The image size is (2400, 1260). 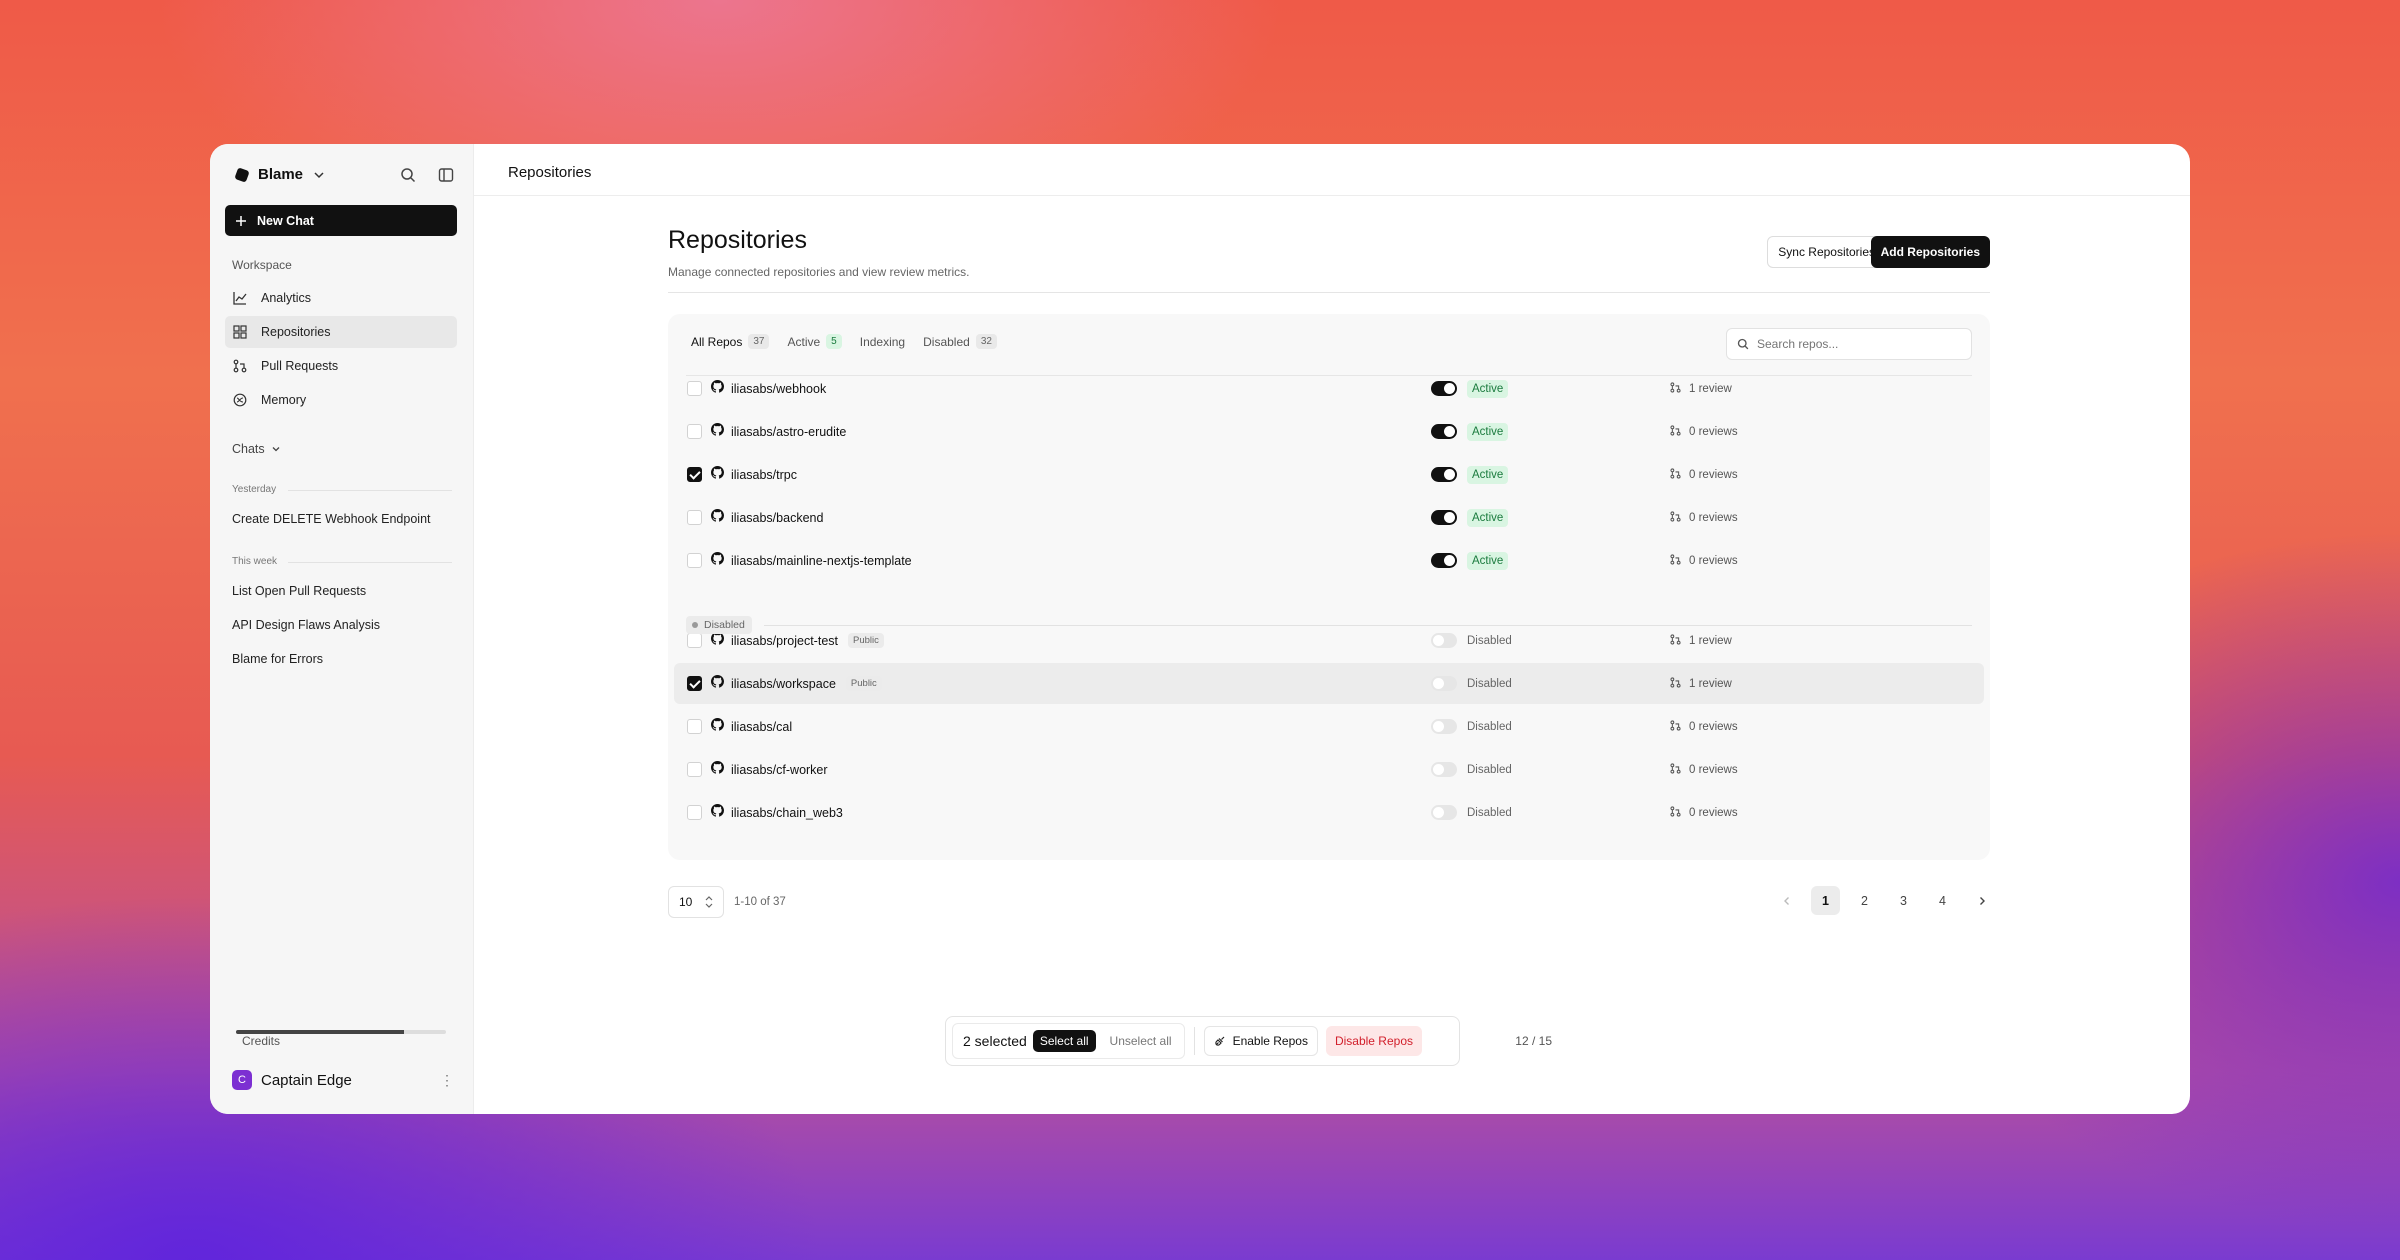 What do you see at coordinates (284, 400) in the screenshot?
I see `sidebar-item-label: Memory` at bounding box center [284, 400].